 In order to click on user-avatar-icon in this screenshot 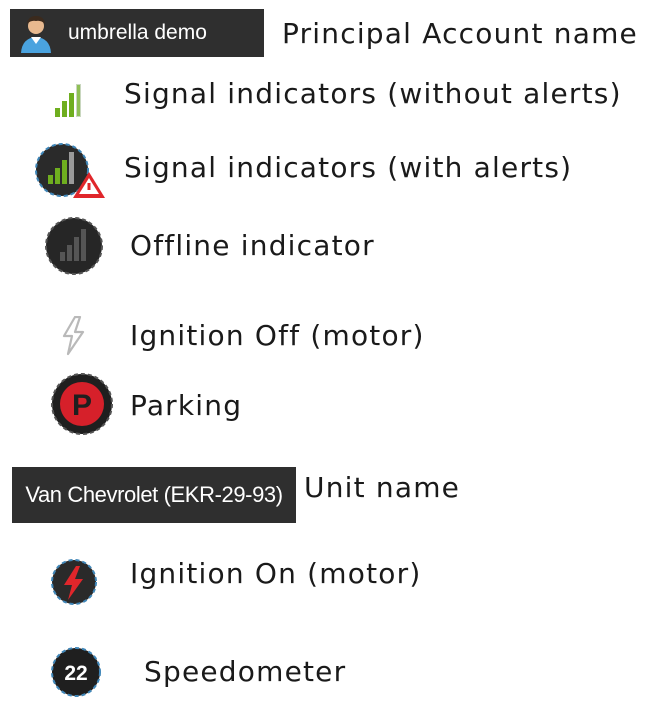, I will do `click(36, 34)`.